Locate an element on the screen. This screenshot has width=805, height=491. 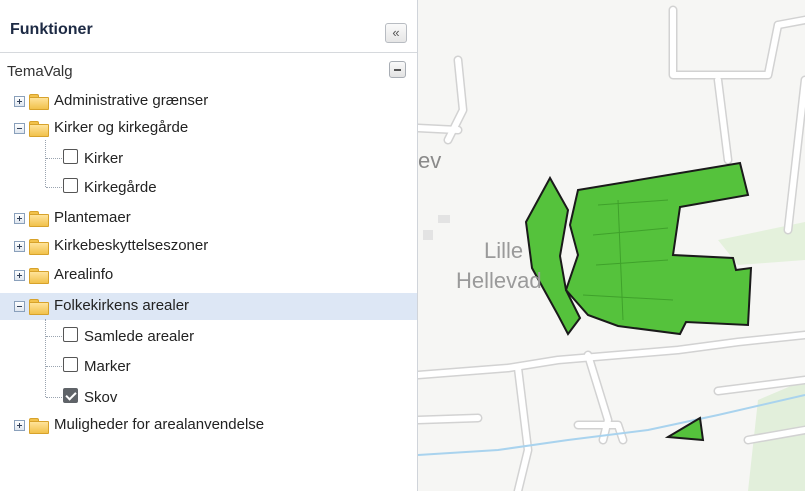
double-chevron-left-icon: « is located at coordinates (396, 32).